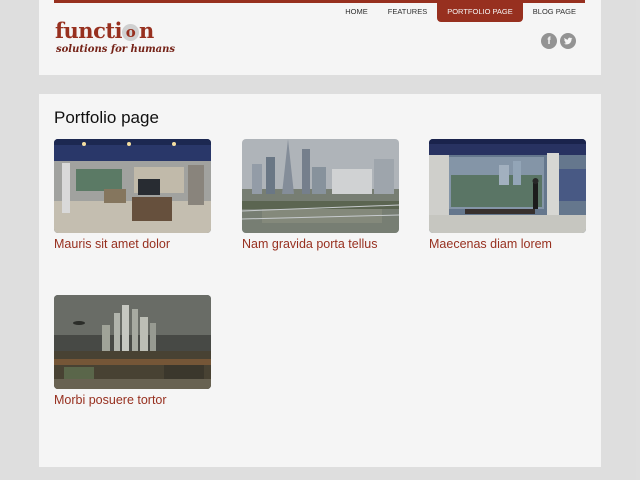 The image size is (640, 480). Describe the element at coordinates (549, 41) in the screenshot. I see `facebook-icon: f` at that location.